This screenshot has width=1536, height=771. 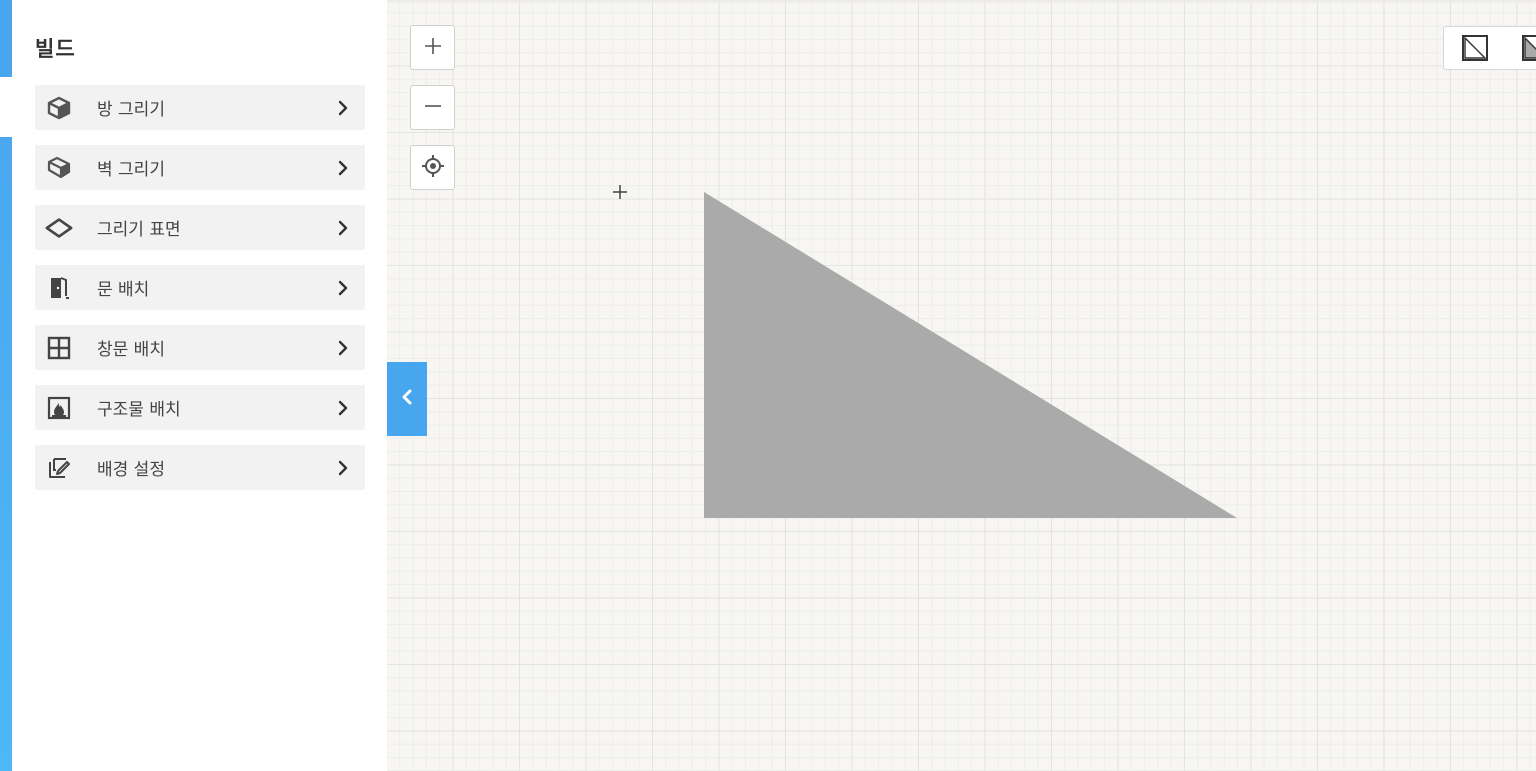 I want to click on zoom-out-button, so click(x=432, y=107).